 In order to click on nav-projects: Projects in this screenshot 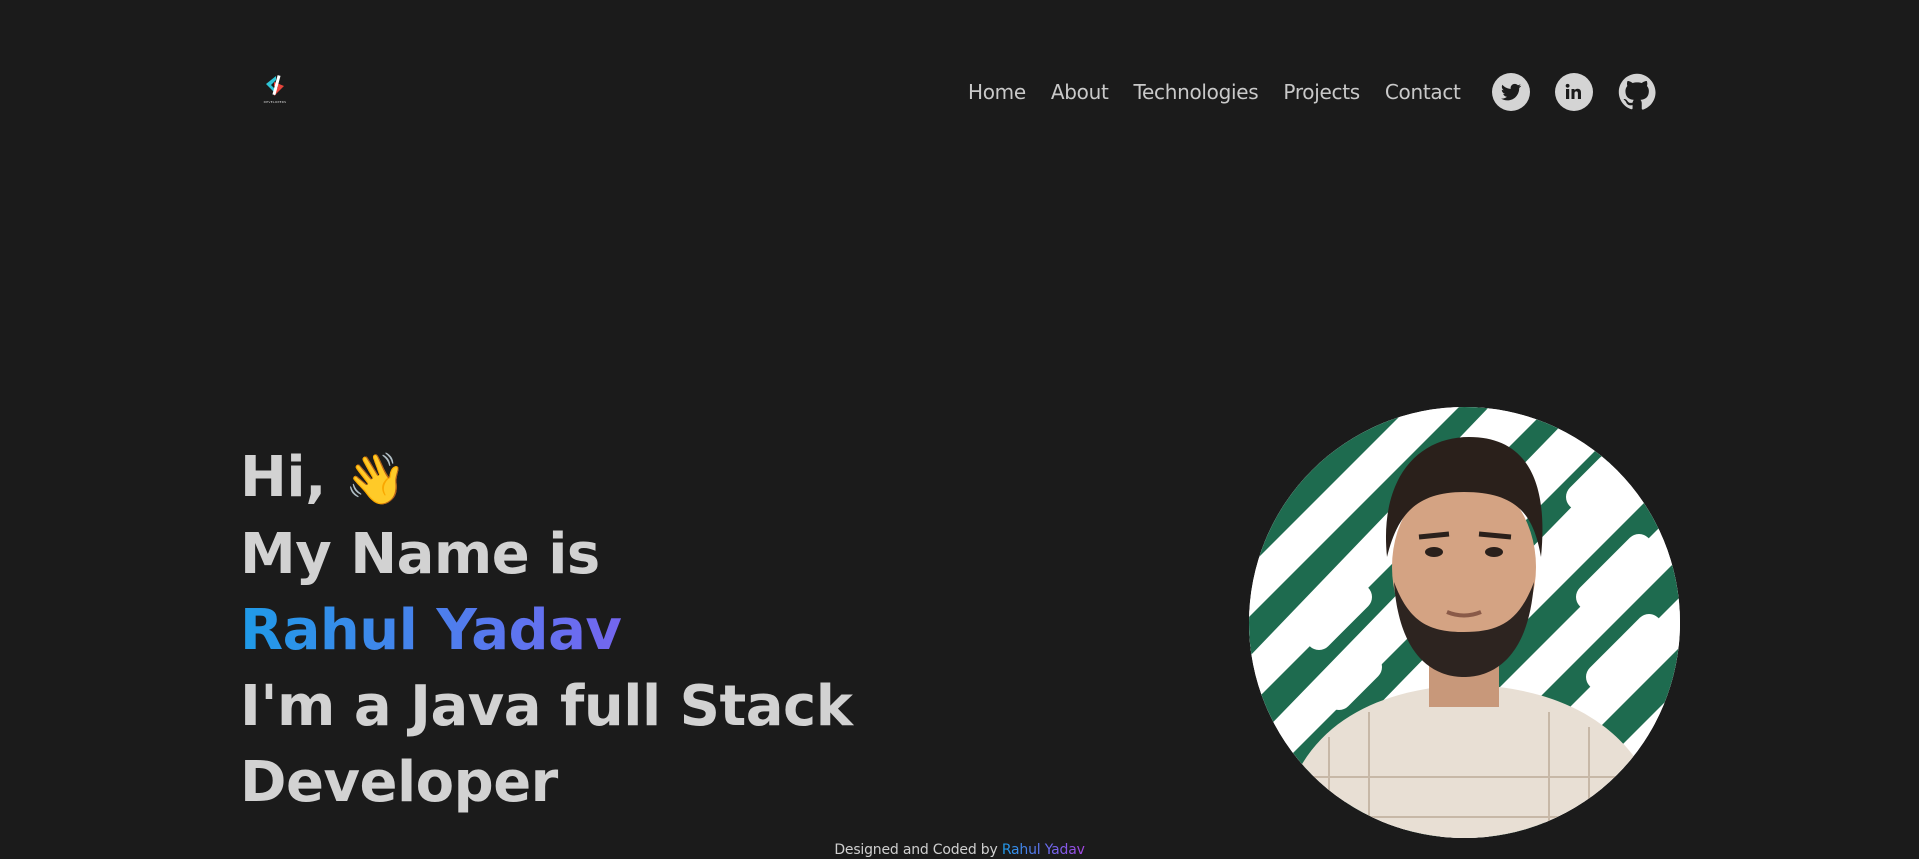, I will do `click(1321, 92)`.